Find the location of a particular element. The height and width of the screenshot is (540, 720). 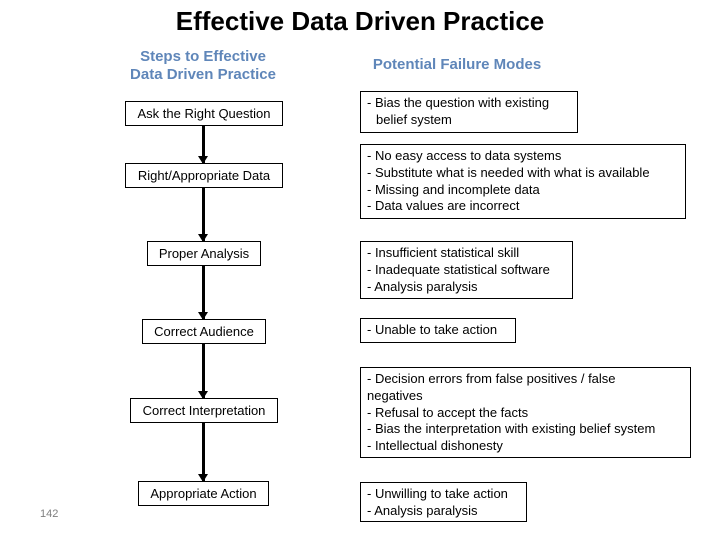

slide-title: Effective Data Driven Practice is located at coordinates (360, 21).